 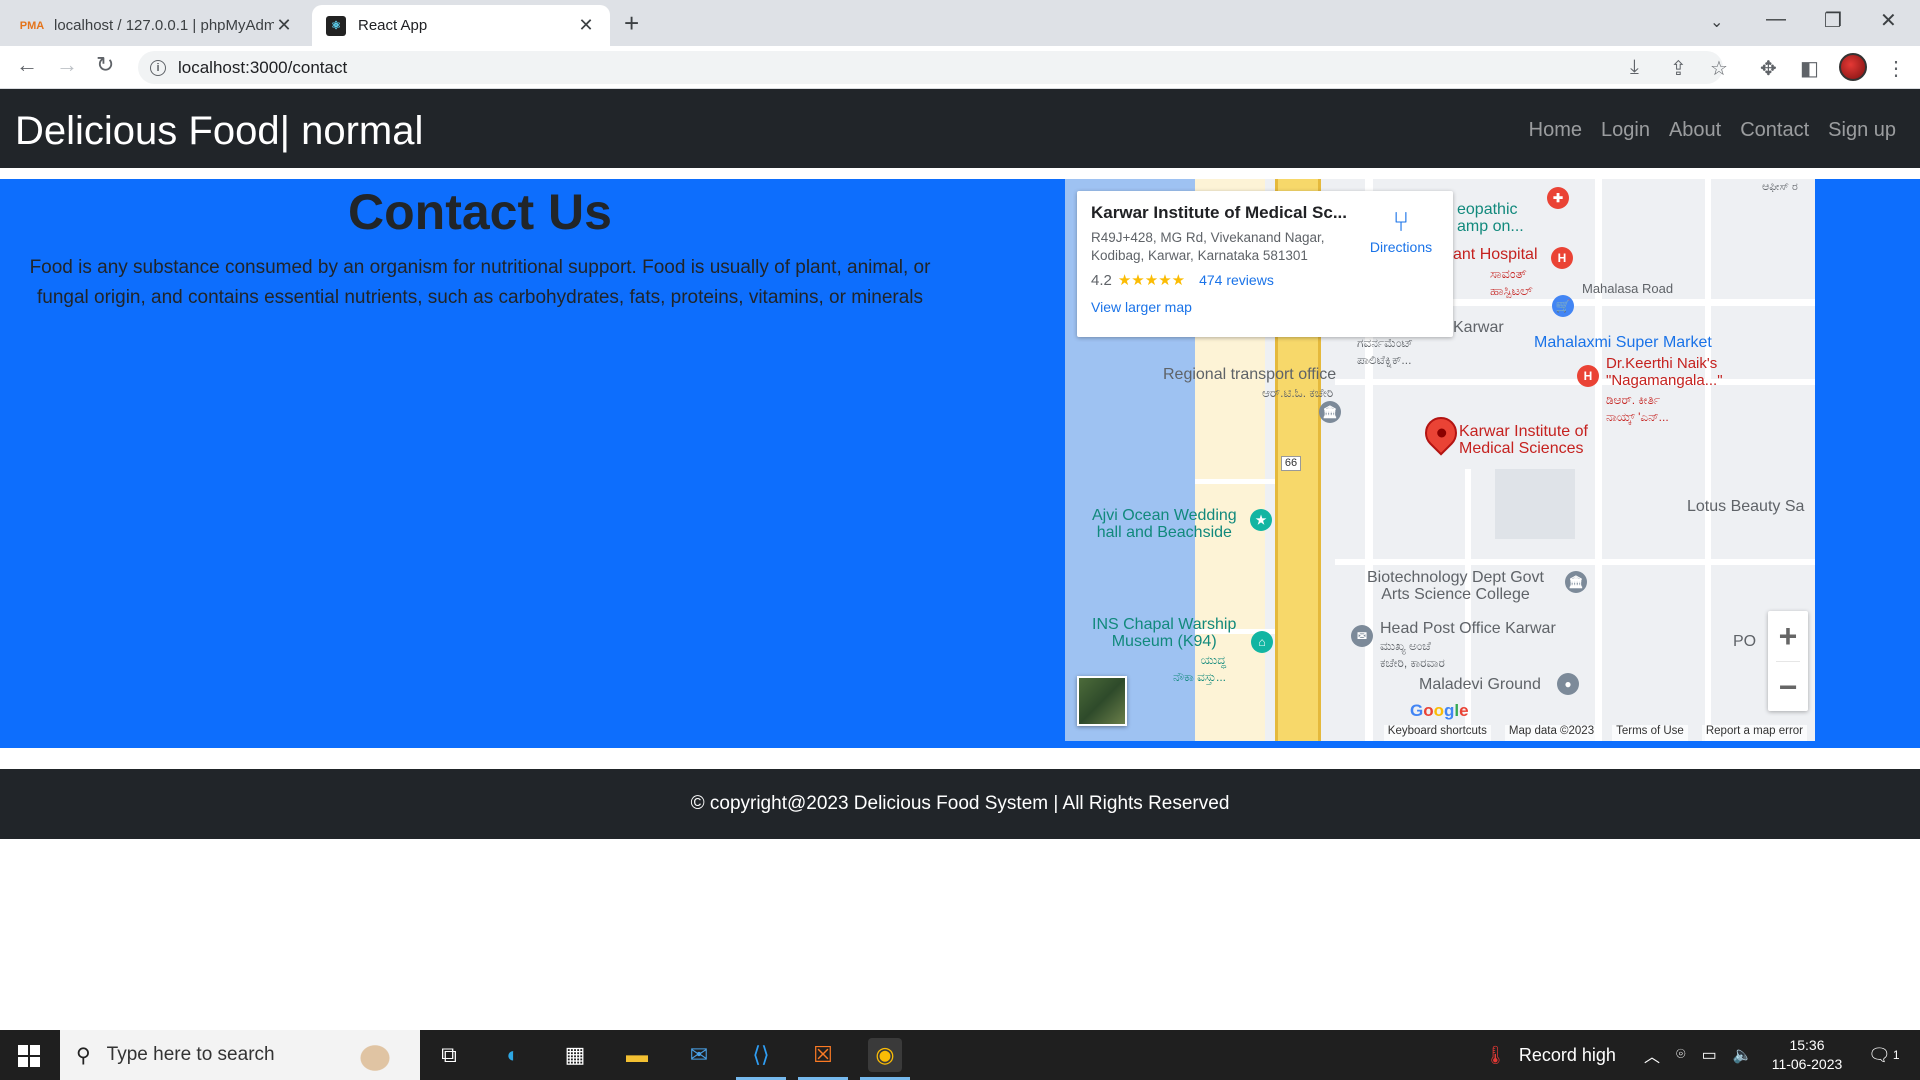 I want to click on profile-avatar, so click(x=1853, y=67).